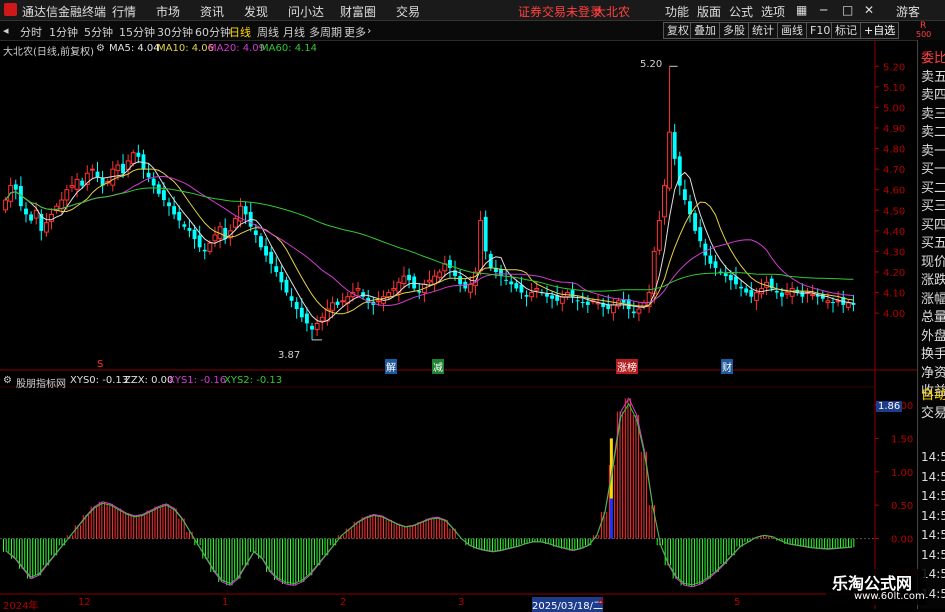  I want to click on event-mark-s: S, so click(100, 364).